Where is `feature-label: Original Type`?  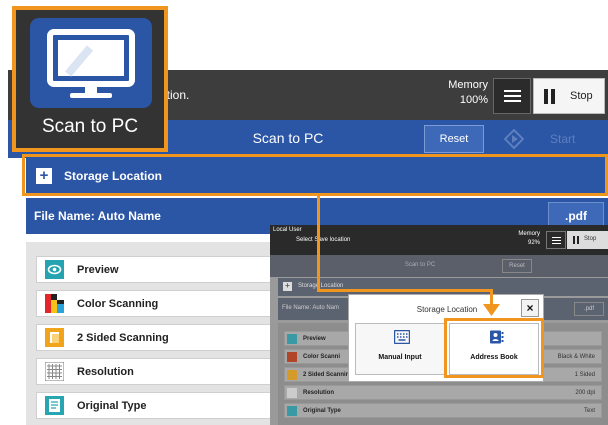 feature-label: Original Type is located at coordinates (112, 406).